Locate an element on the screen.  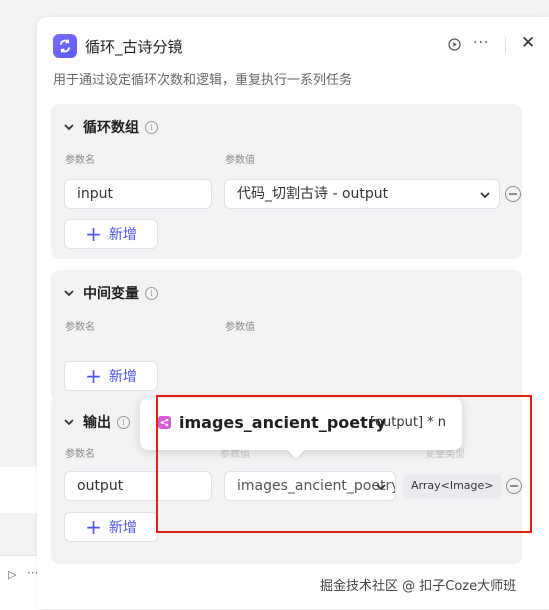
node-description: 用于通过设定循环次数和逻辑，重复执行一系列任务 is located at coordinates (203, 80).